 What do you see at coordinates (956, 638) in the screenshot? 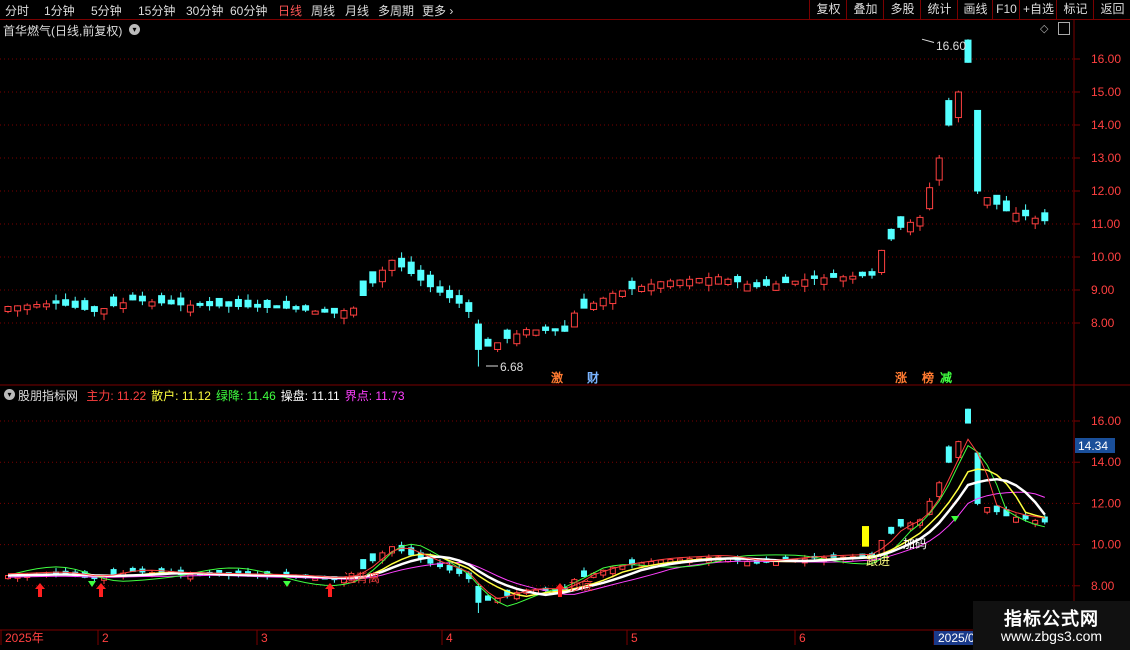
I see `x-tick-label: 2025/0` at bounding box center [956, 638].